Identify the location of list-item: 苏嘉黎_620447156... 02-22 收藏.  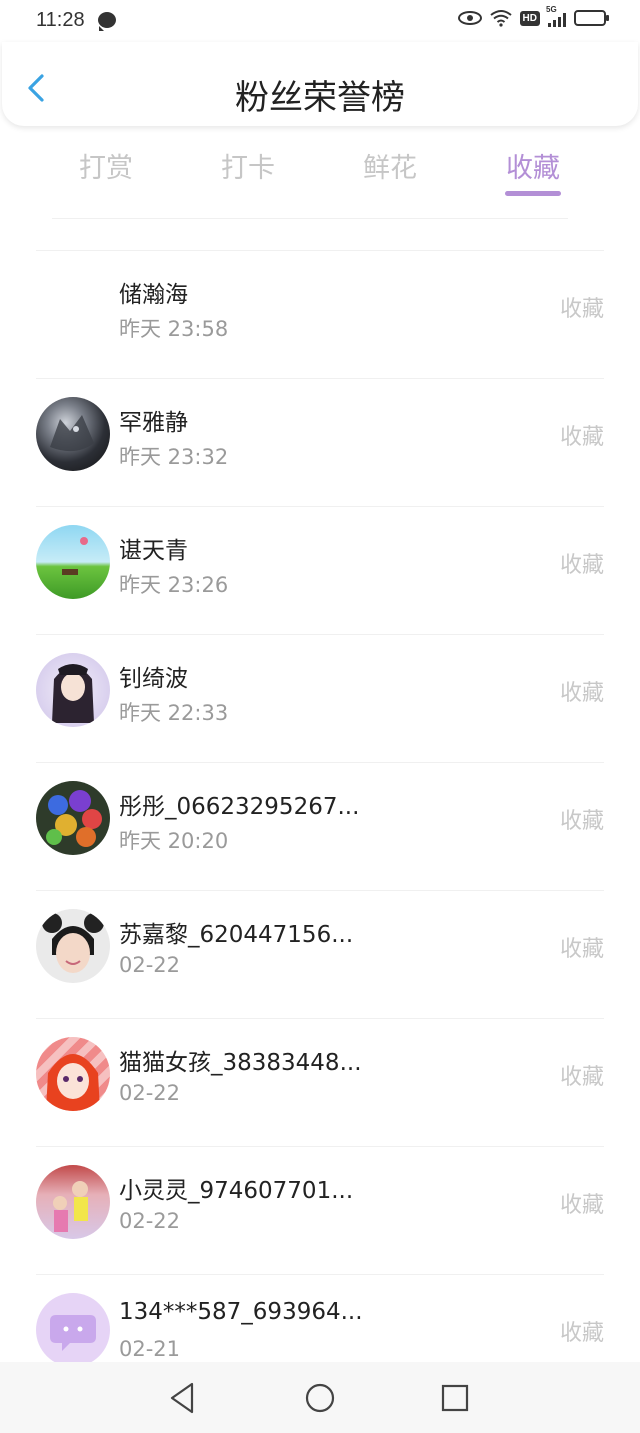
(320, 954).